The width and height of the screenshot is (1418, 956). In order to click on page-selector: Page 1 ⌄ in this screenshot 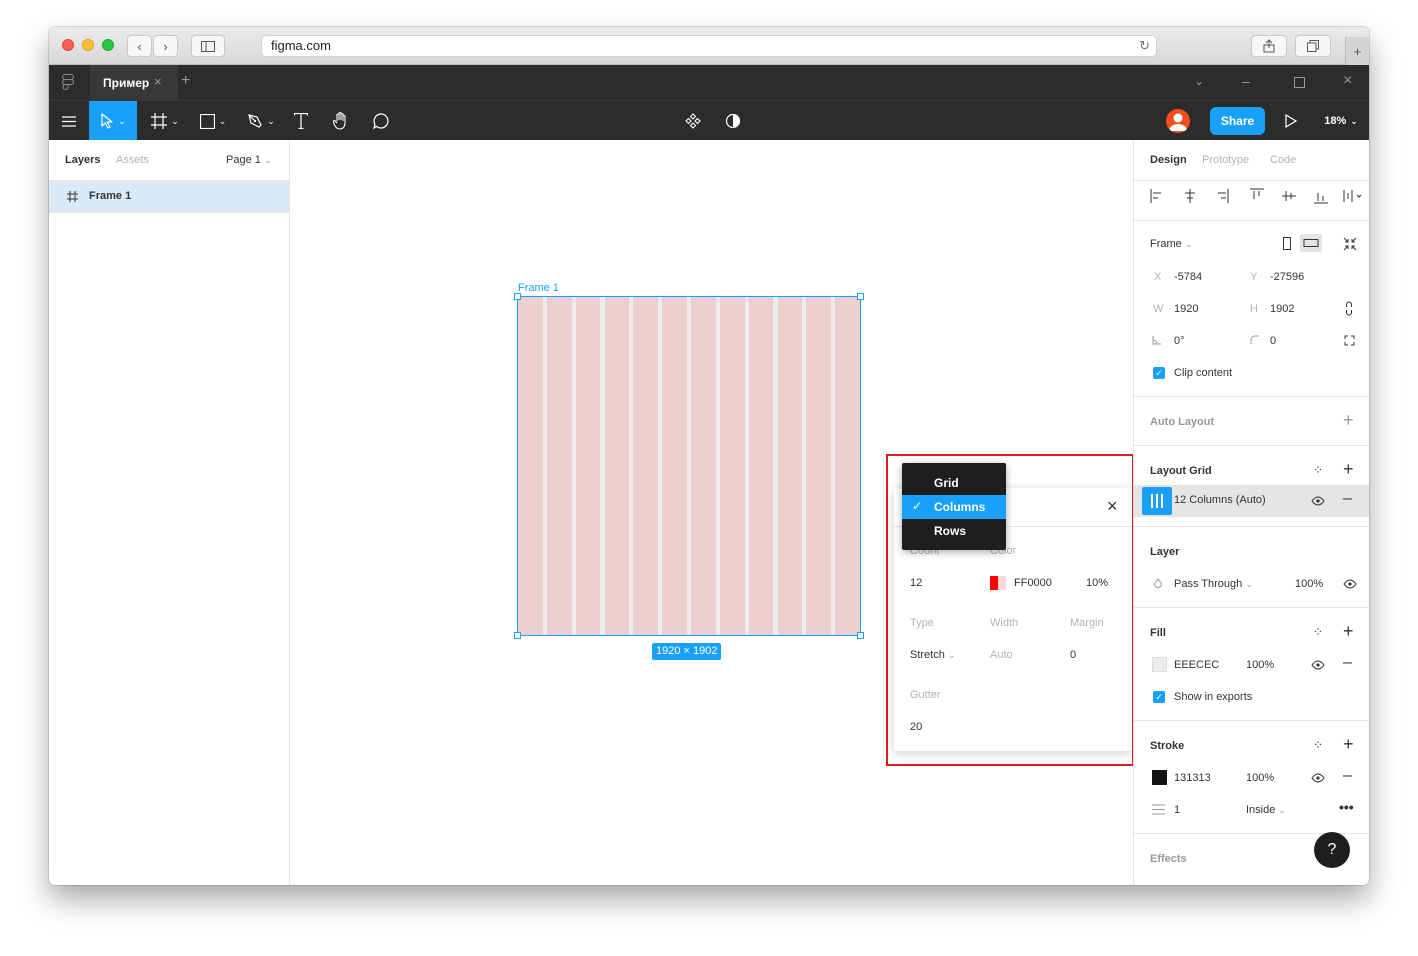, I will do `click(248, 160)`.